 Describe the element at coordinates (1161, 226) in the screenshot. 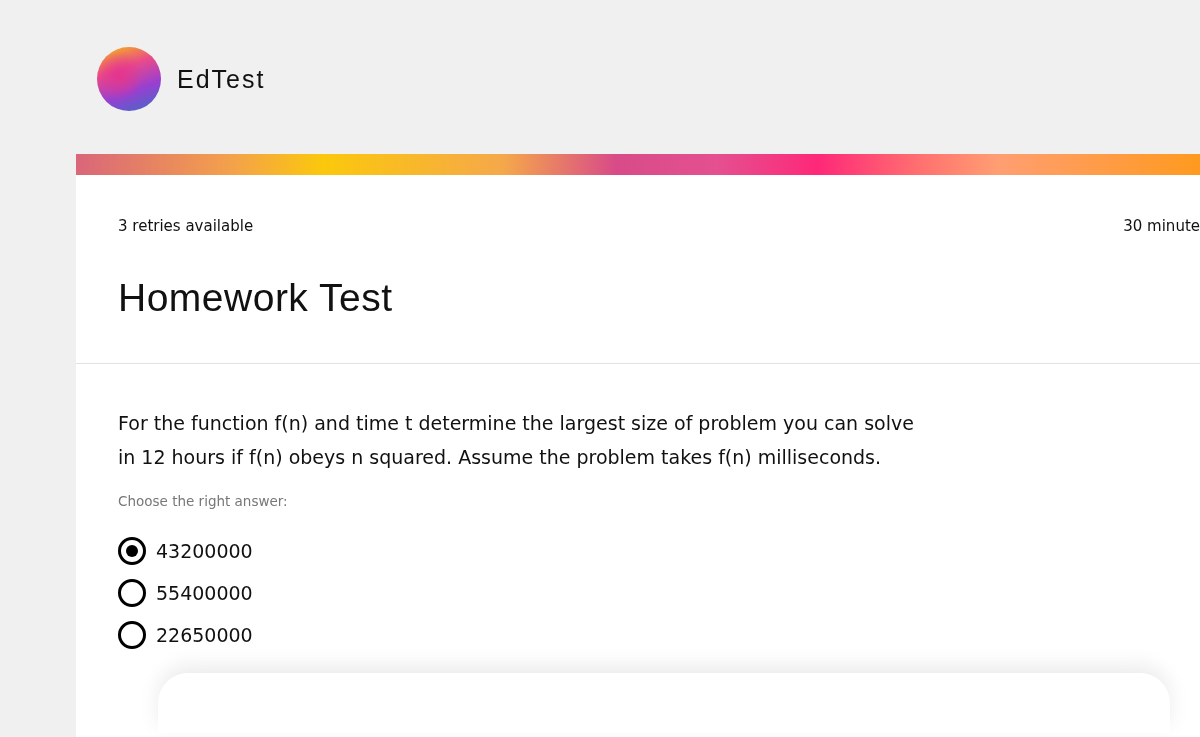

I see `time-text: 30 minute` at that location.